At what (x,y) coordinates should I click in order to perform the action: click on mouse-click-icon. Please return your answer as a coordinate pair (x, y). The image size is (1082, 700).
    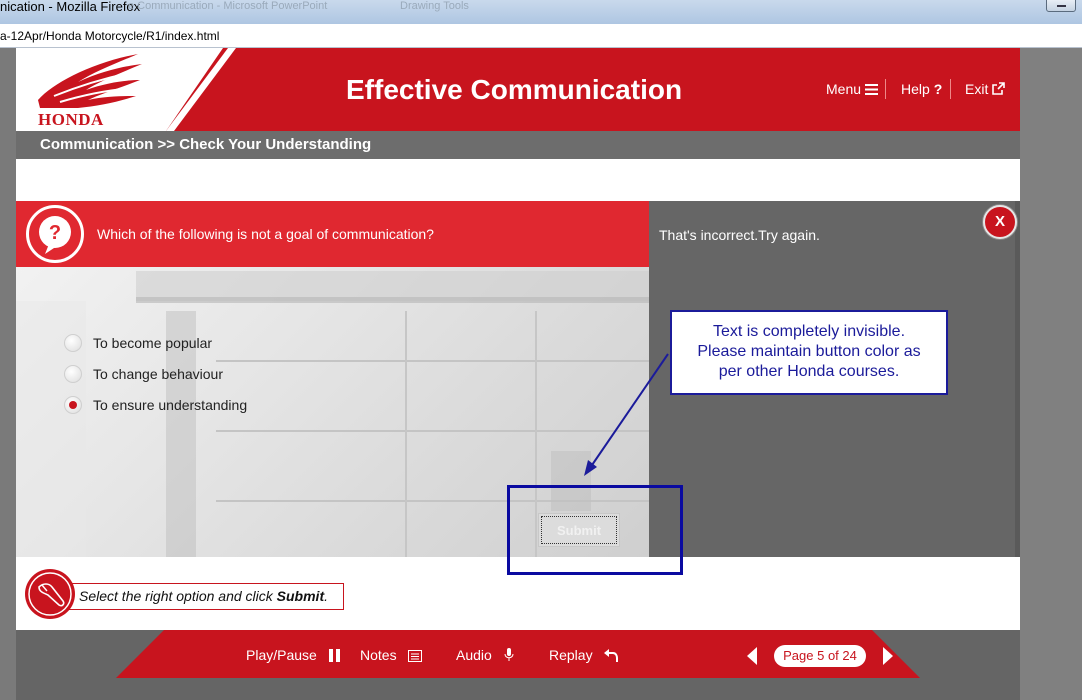
    Looking at the image, I should click on (50, 594).